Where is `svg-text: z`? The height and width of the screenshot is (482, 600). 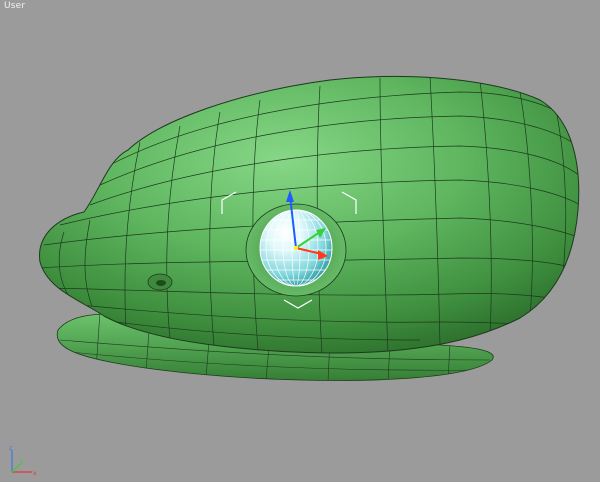 svg-text: z is located at coordinates (10, 448).